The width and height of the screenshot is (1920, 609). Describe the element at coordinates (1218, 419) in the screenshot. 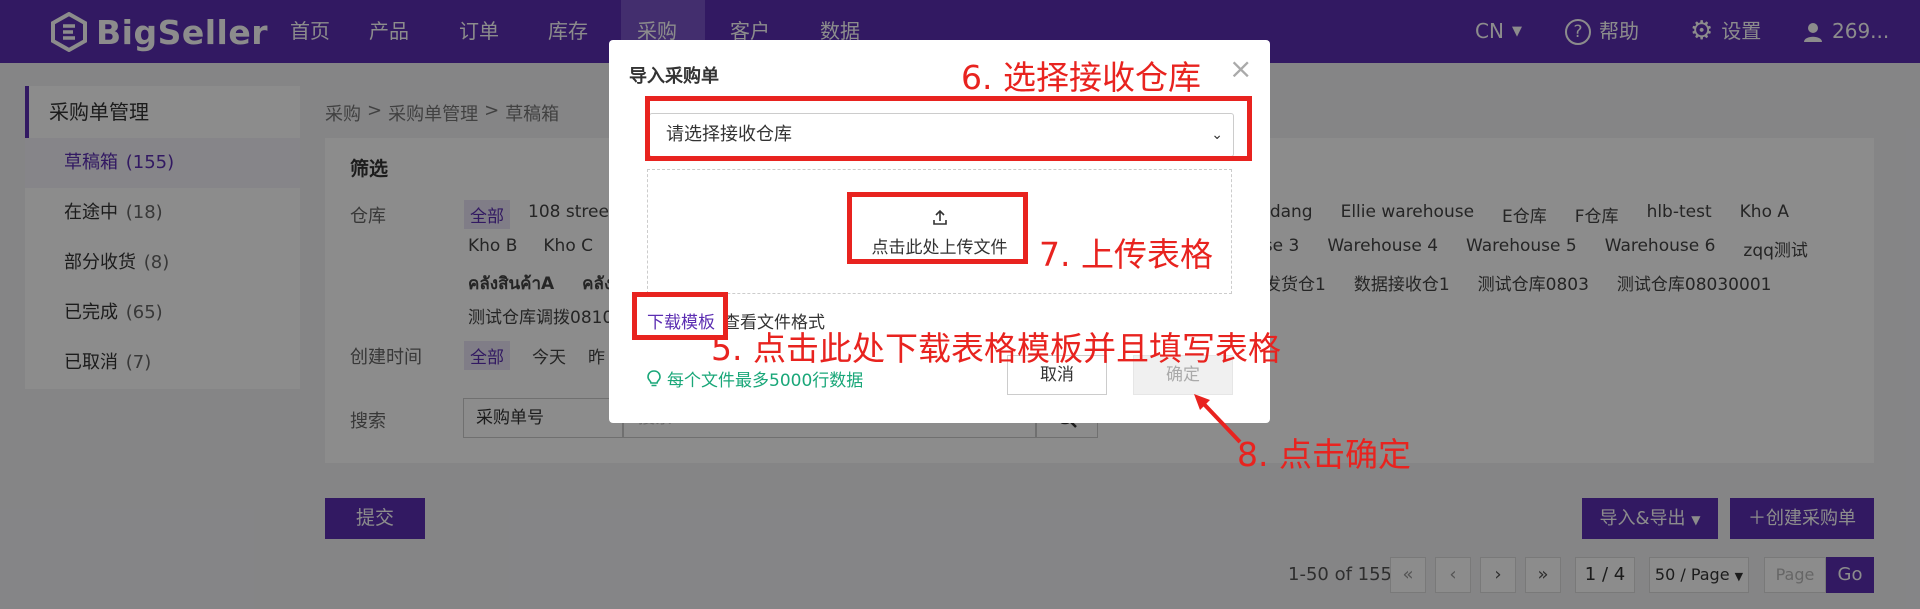

I see `arrow-annotation-icon` at that location.